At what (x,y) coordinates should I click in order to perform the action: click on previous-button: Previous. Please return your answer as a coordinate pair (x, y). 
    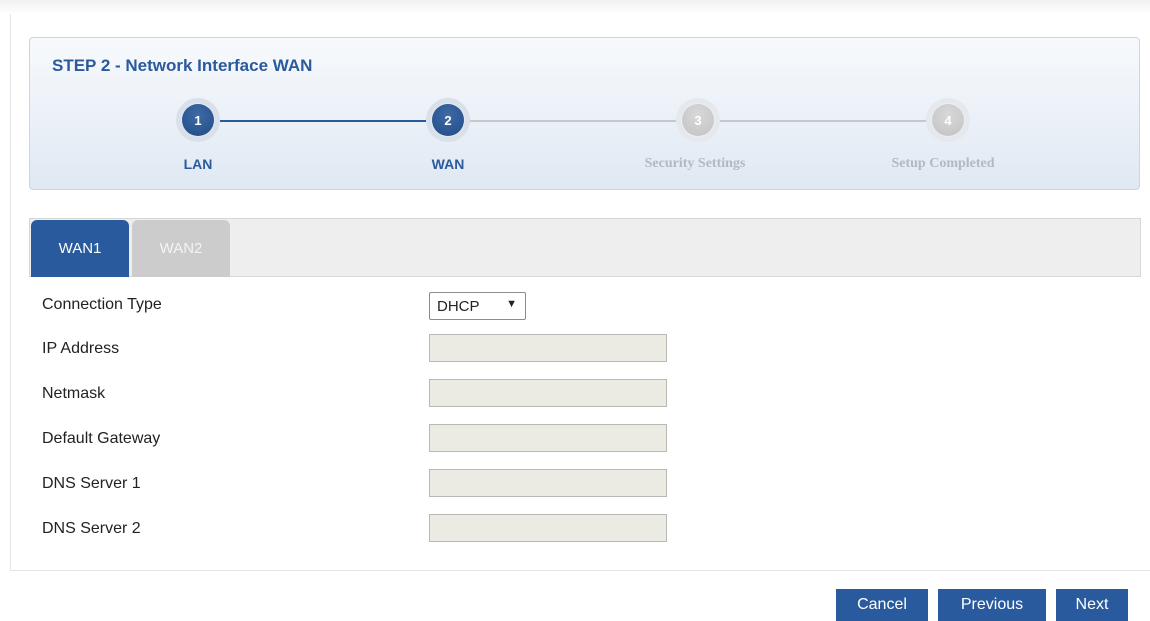
    Looking at the image, I should click on (992, 605).